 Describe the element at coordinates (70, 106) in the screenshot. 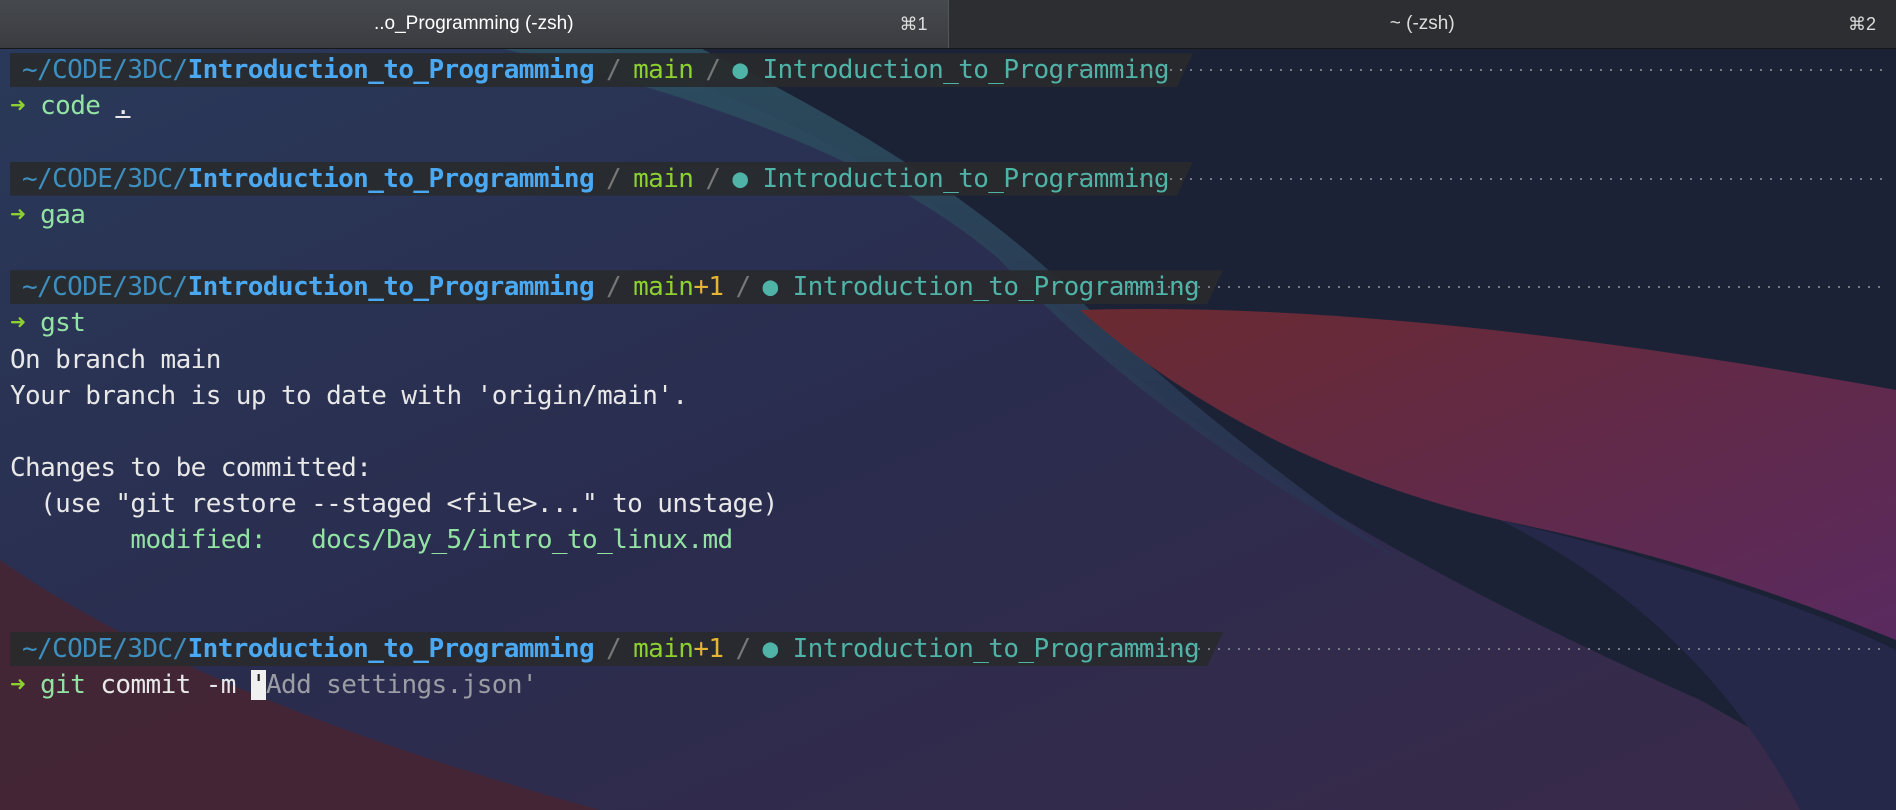

I see `command: code` at that location.